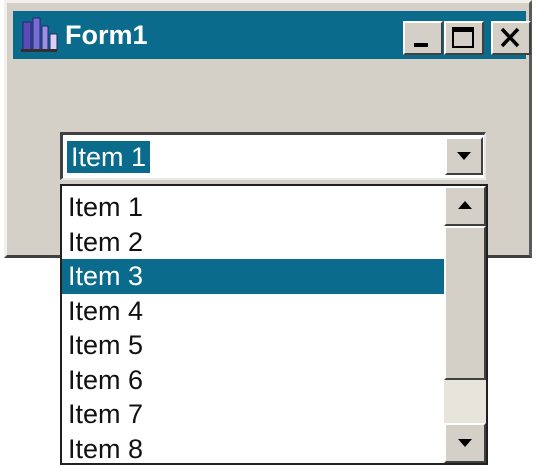  I want to click on vertical-scrollbar, so click(465, 324).